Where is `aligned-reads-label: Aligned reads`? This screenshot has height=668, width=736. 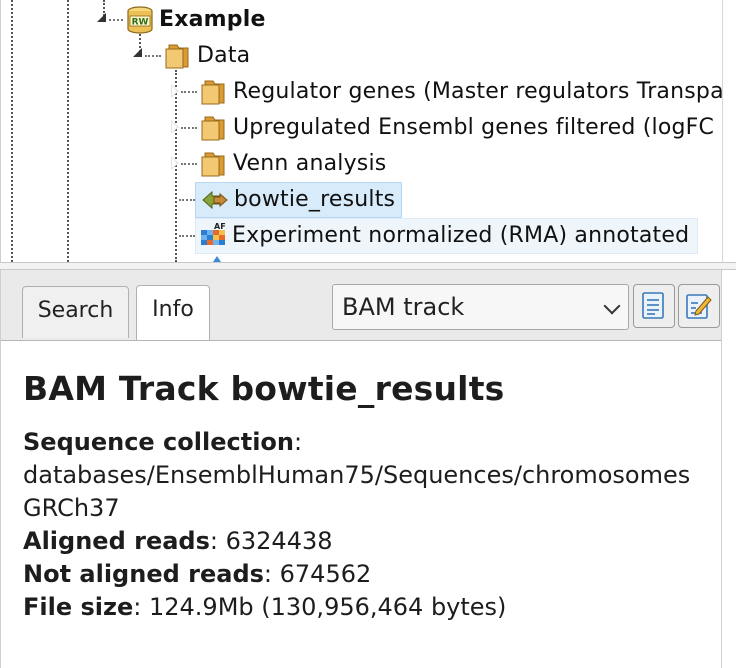
aligned-reads-label: Aligned reads is located at coordinates (116, 541).